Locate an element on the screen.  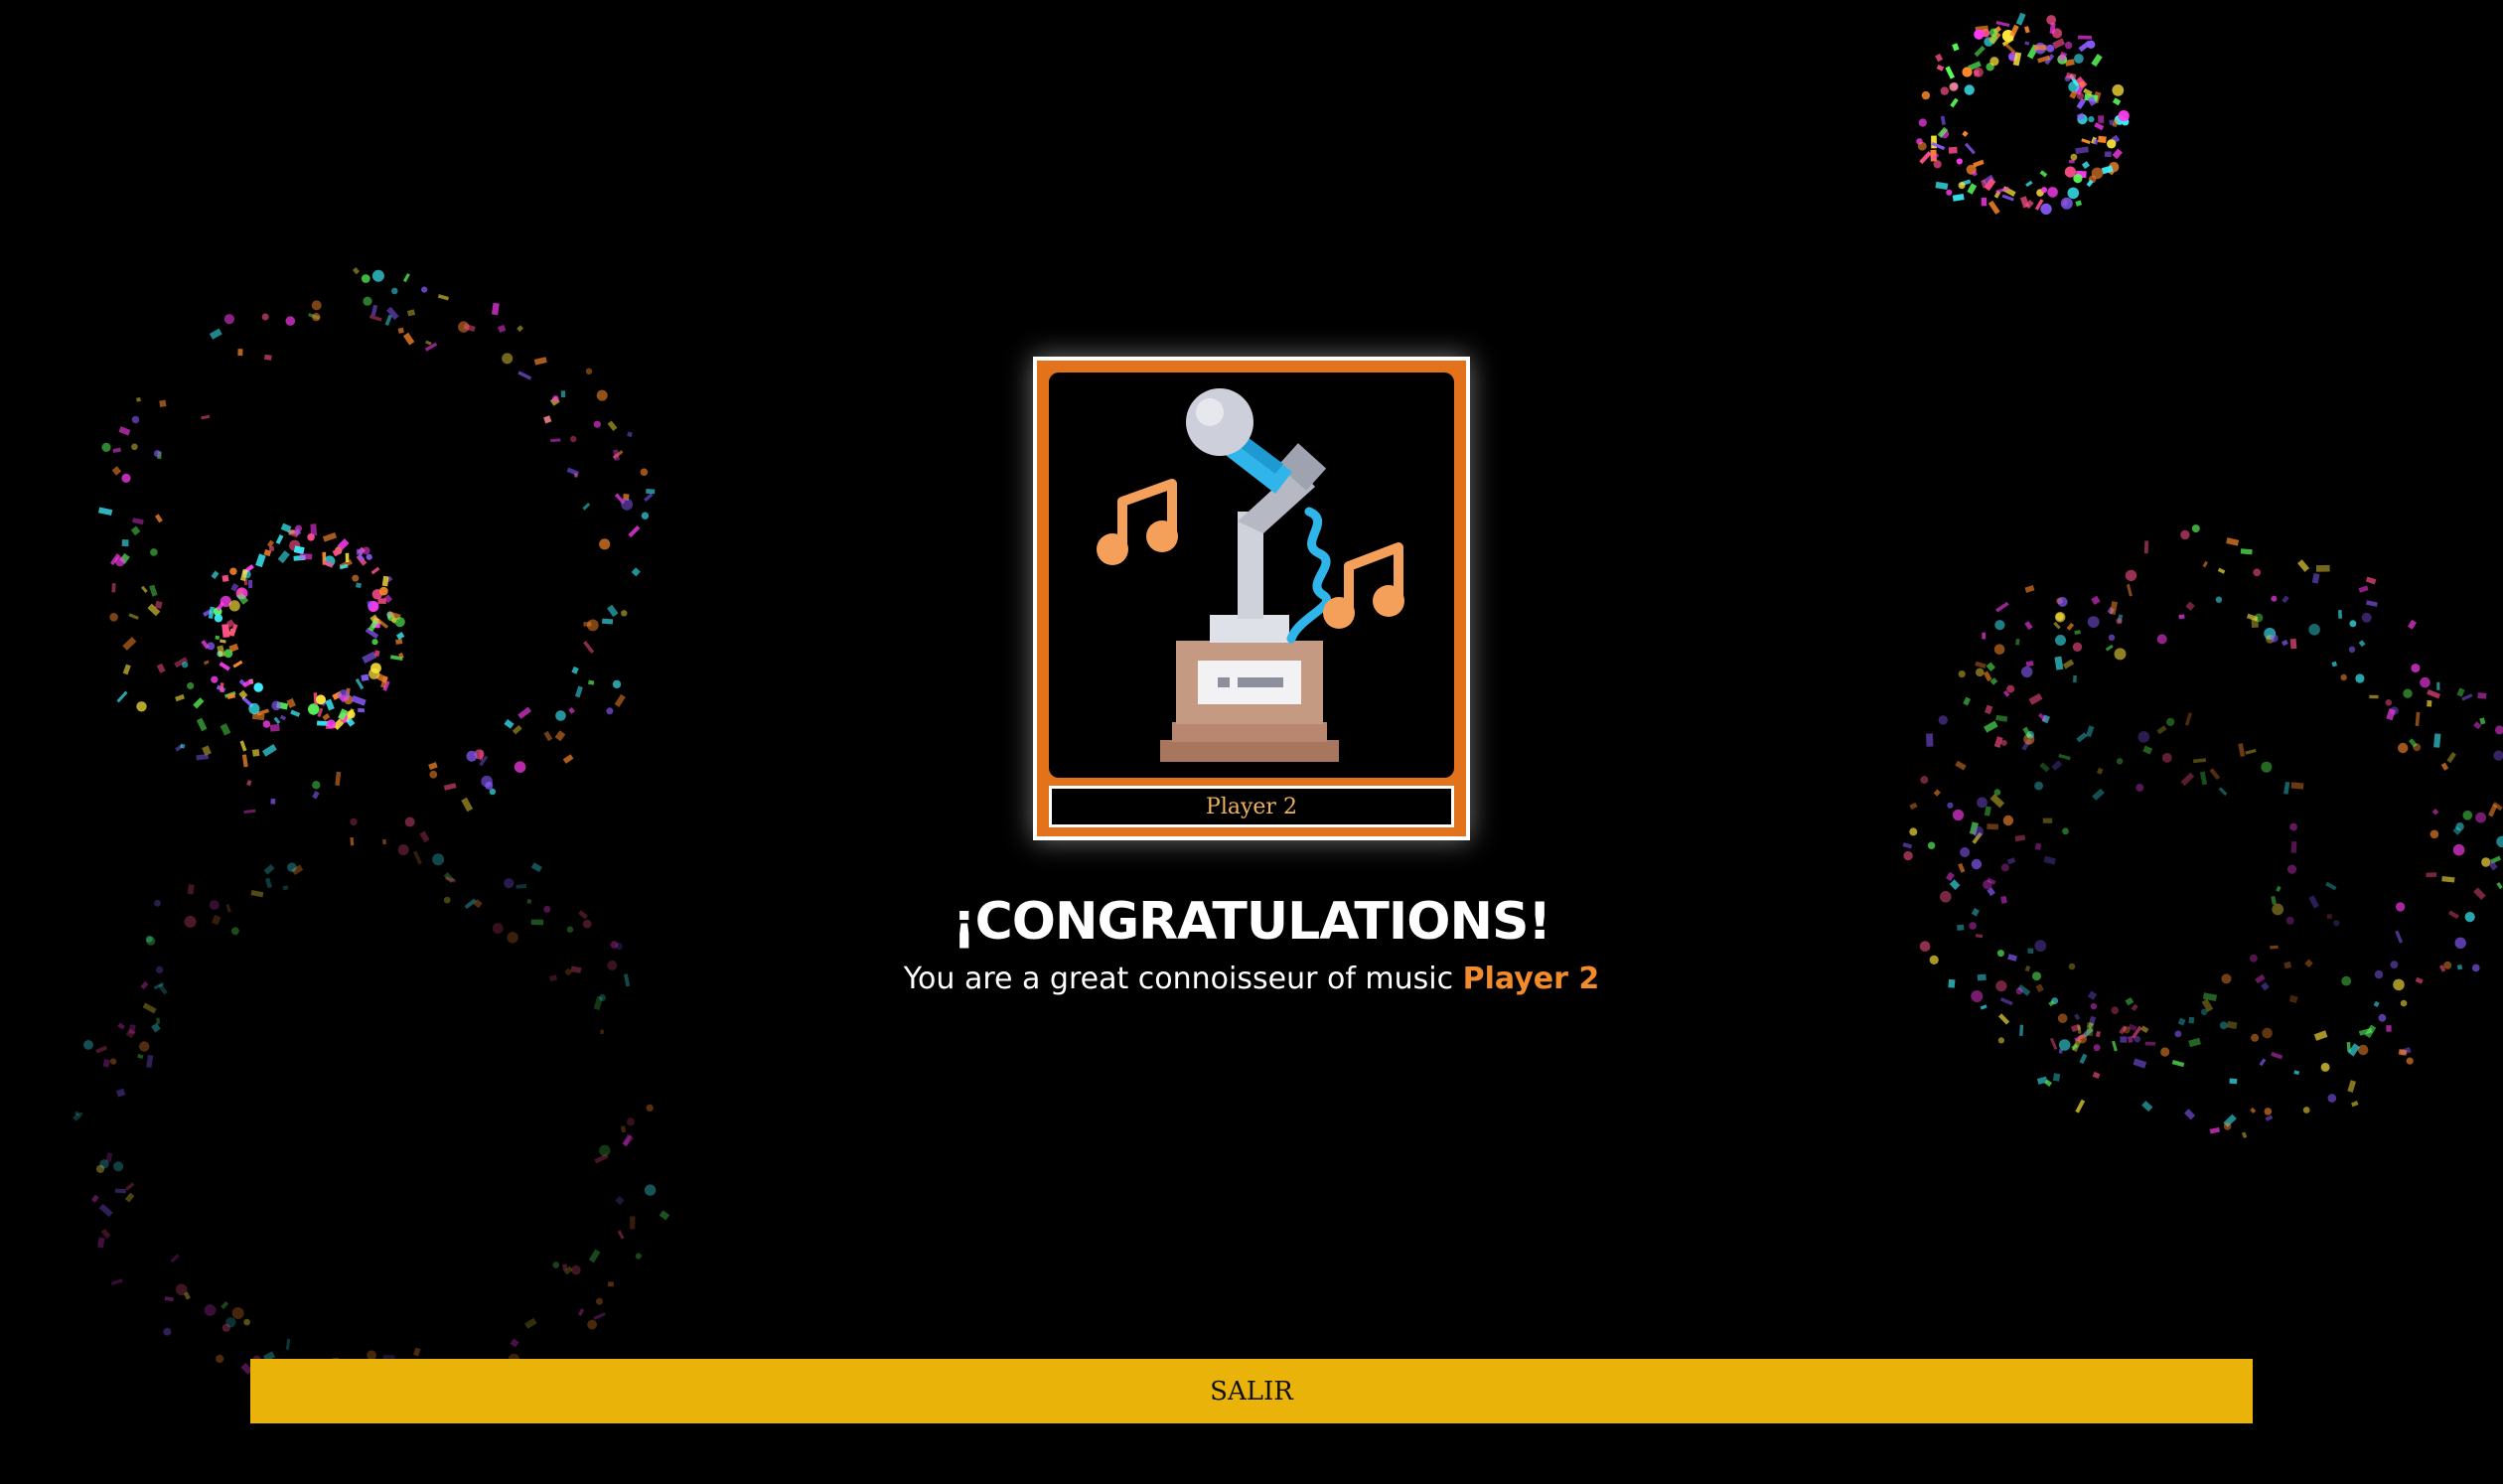
message-text: You are a great connoisseur of music is located at coordinates (1178, 979).